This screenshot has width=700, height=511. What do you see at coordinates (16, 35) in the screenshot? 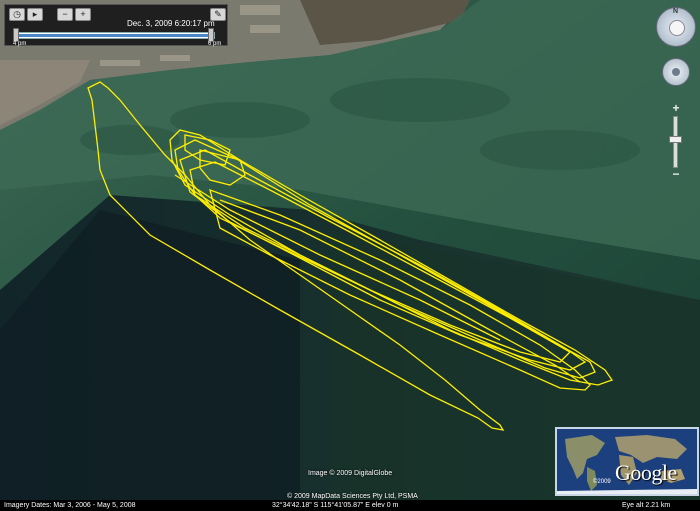
I see `time-start-handle` at bounding box center [16, 35].